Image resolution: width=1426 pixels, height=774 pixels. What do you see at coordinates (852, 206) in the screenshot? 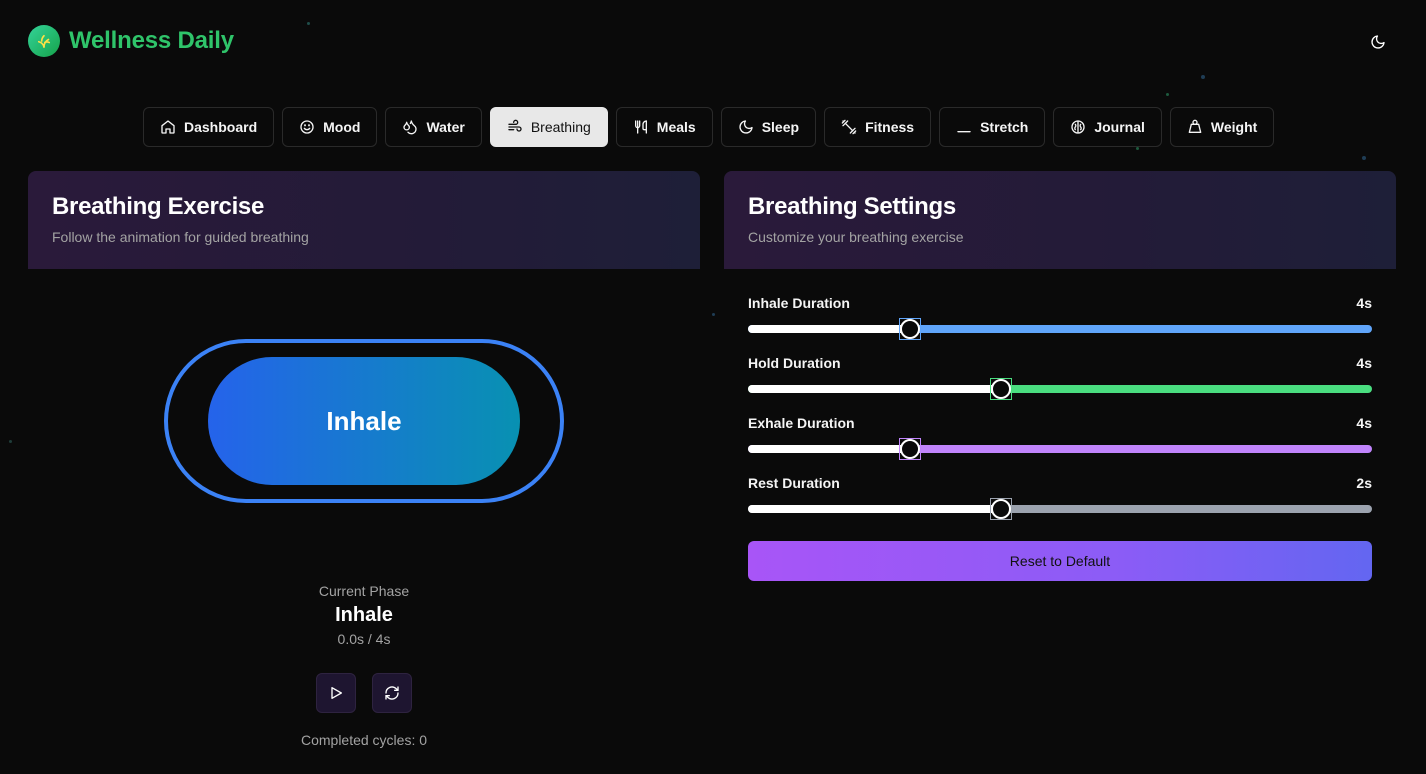
I see `card-title: Breathing Settings` at bounding box center [852, 206].